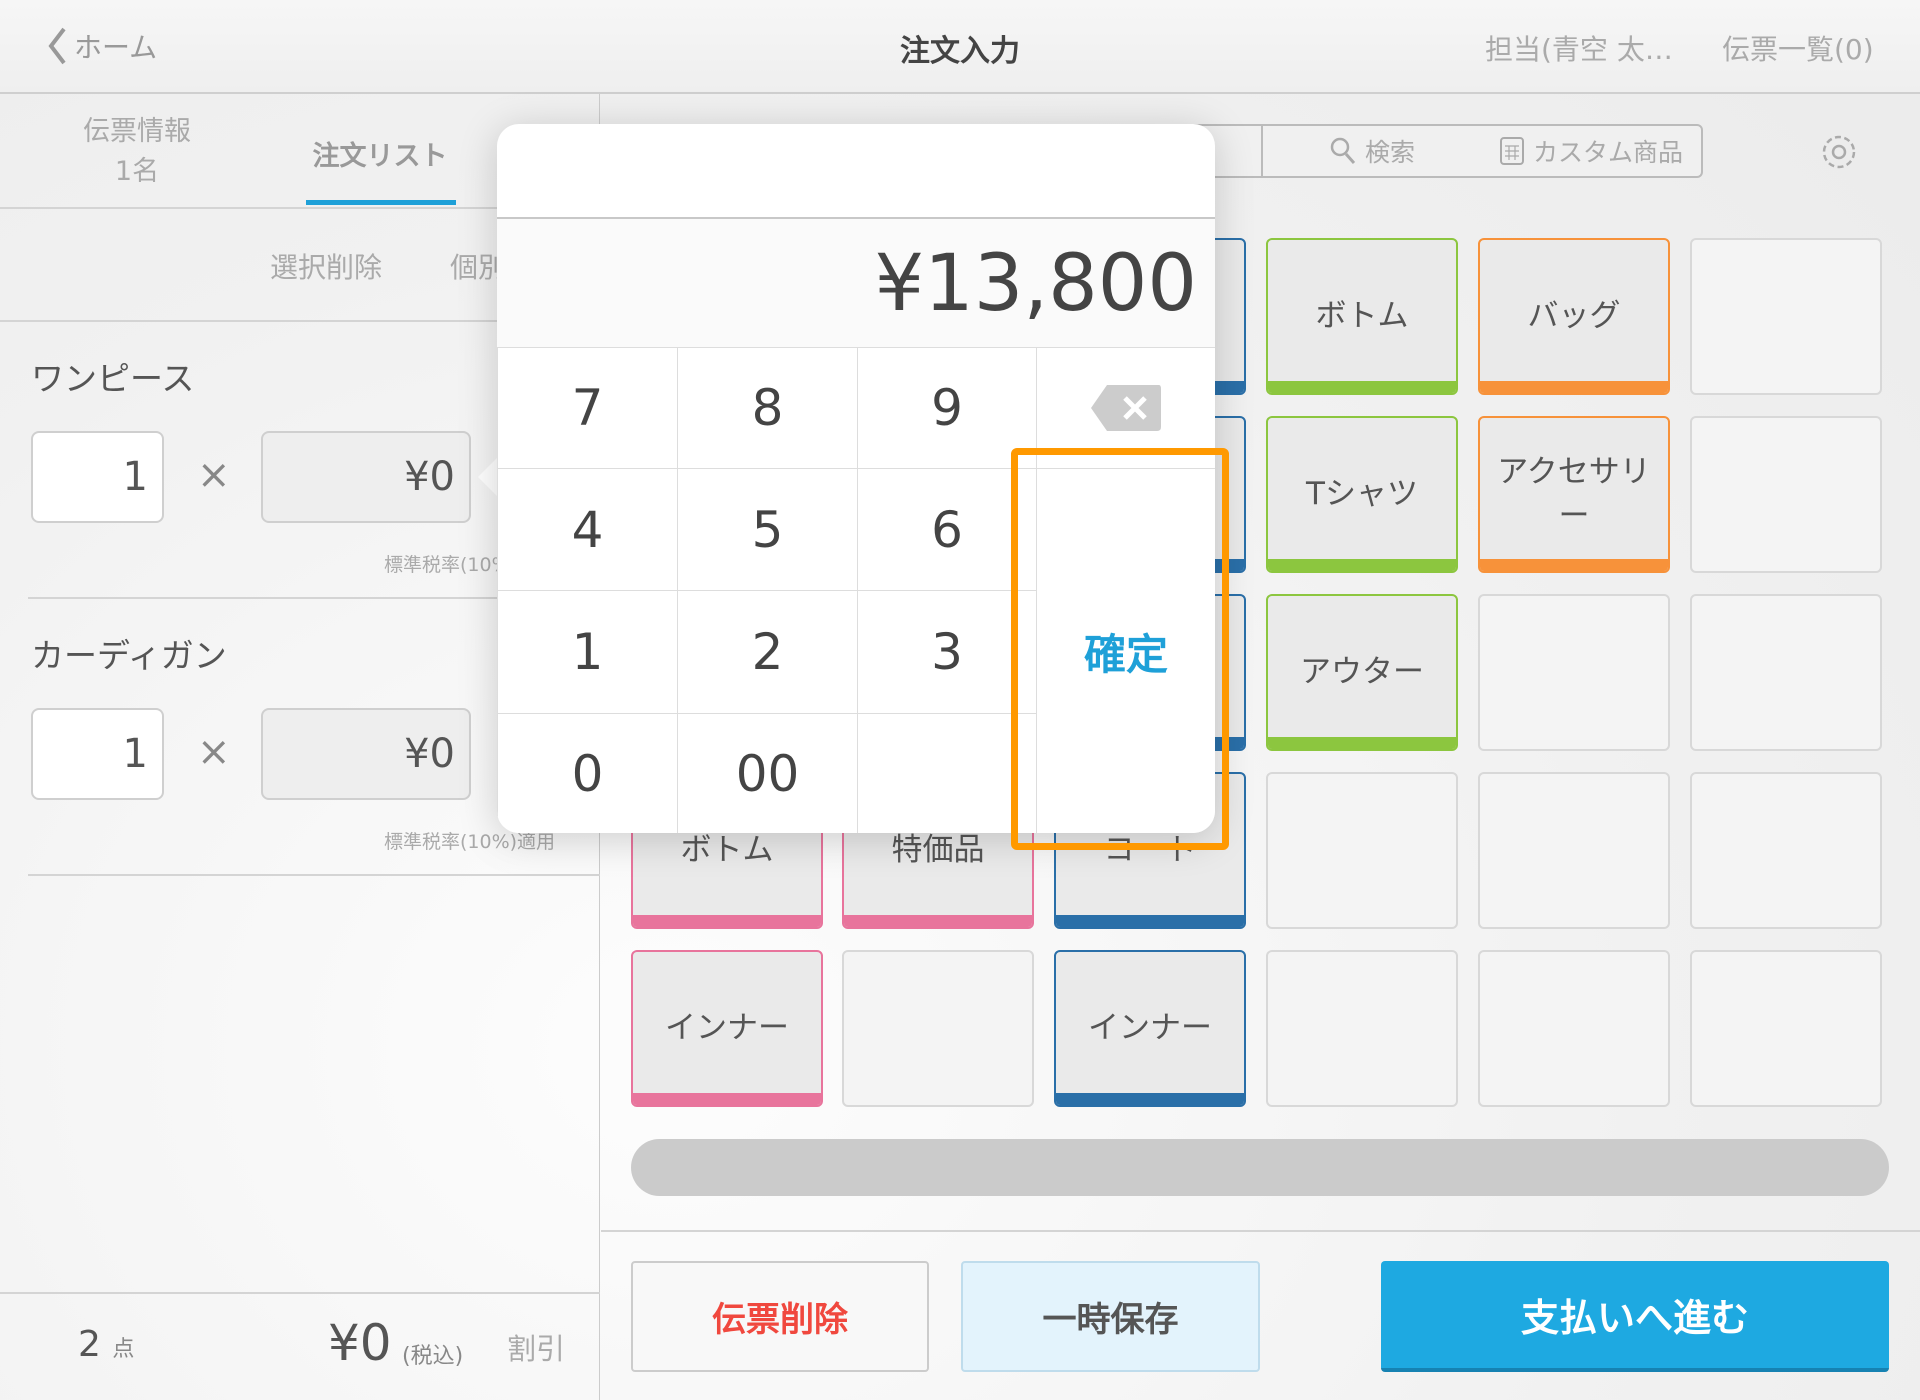 Image resolution: width=1920 pixels, height=1400 pixels. I want to click on guest-count: 1名, so click(137, 171).